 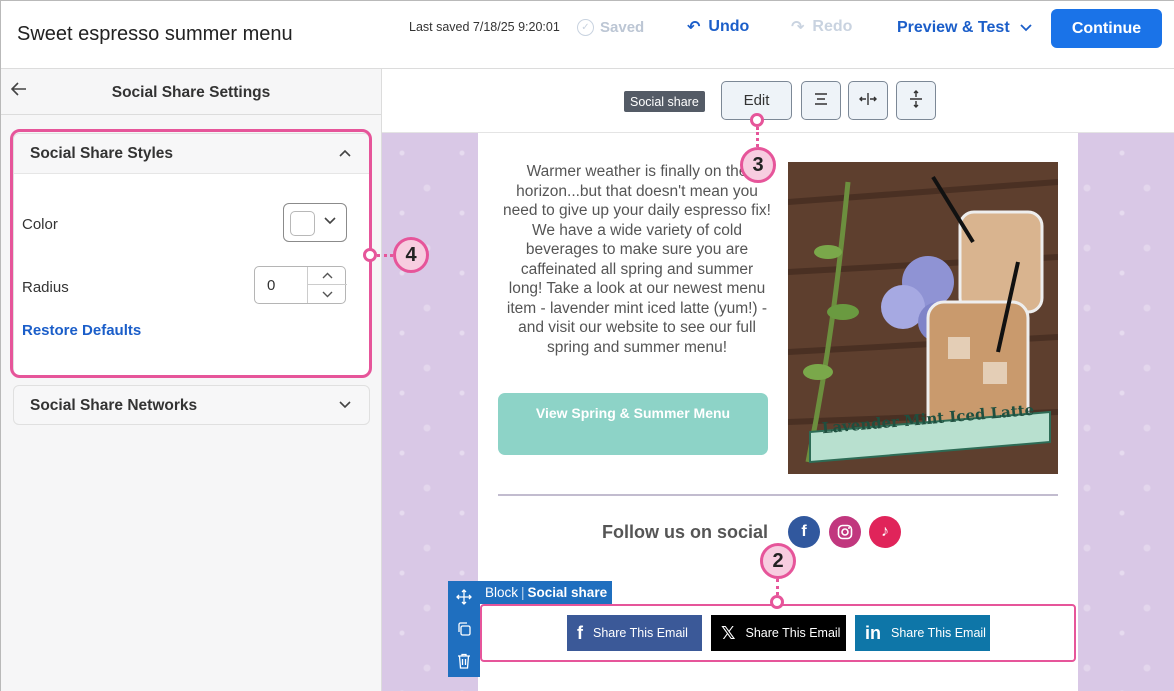 I want to click on duplicate-icon, so click(x=464, y=629).